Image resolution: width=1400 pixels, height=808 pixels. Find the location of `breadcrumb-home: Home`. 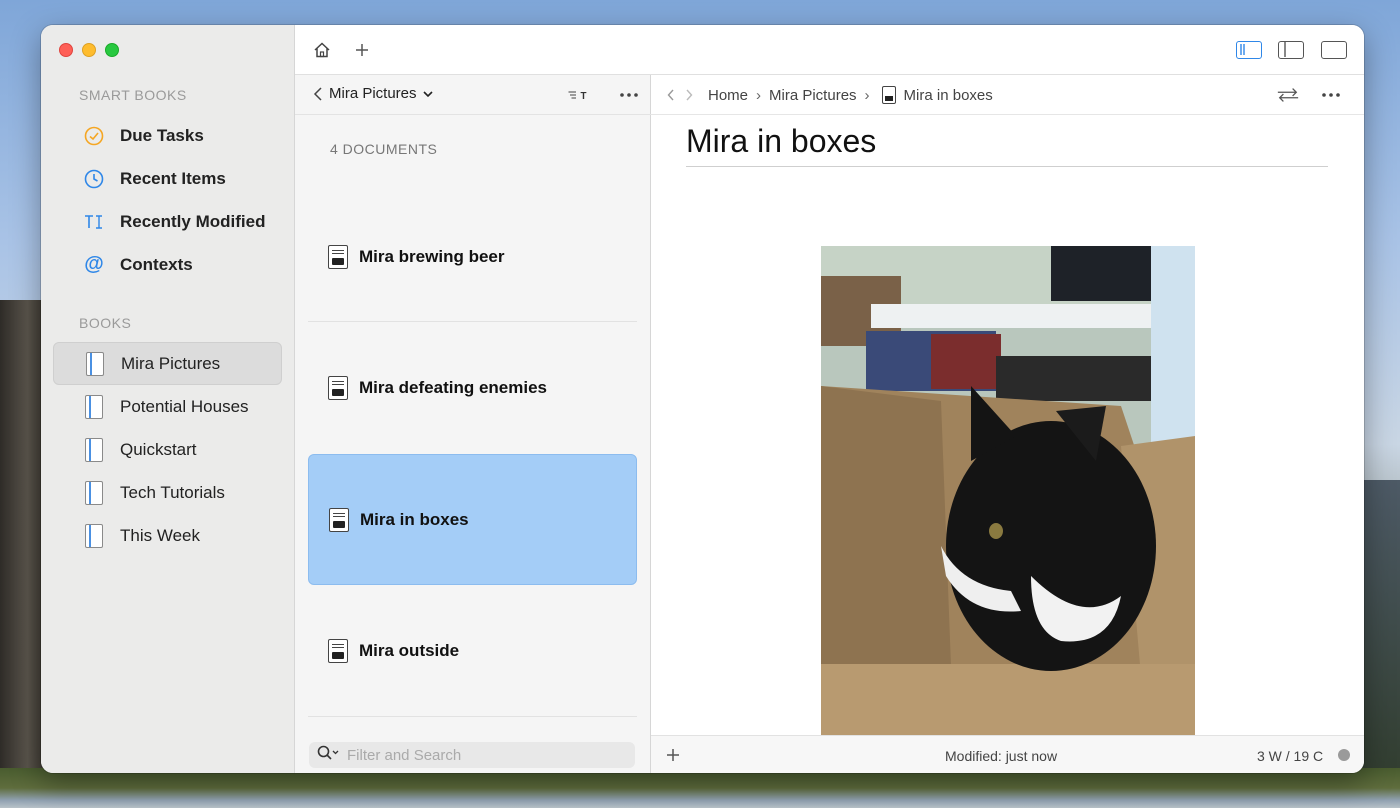

breadcrumb-home: Home is located at coordinates (728, 95).